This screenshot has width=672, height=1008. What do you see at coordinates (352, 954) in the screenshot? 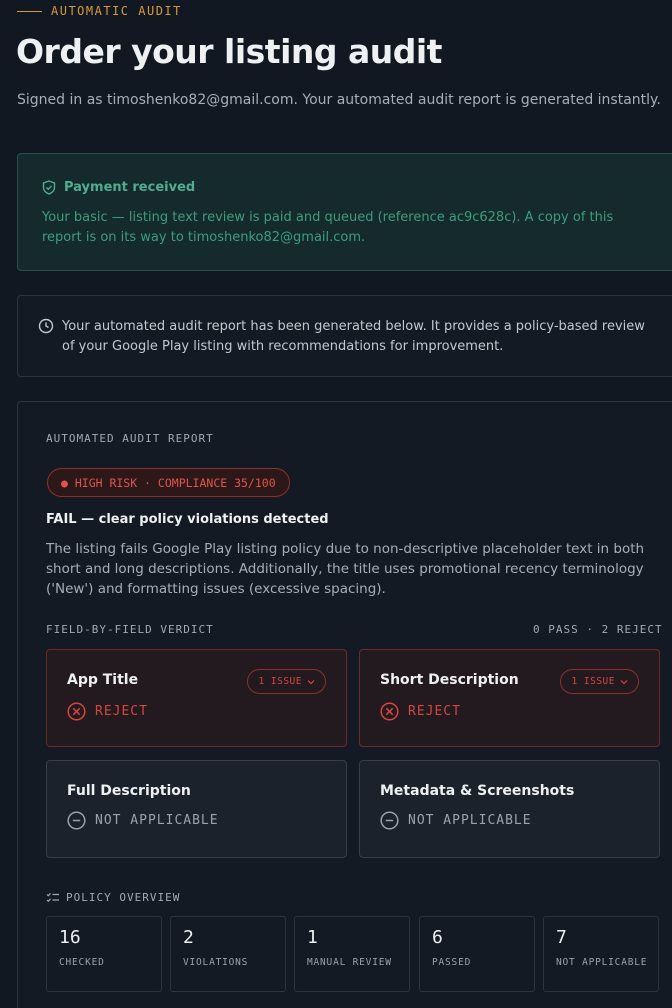
I see `stat-manual-review: 1 MANUAL REVIEW` at bounding box center [352, 954].